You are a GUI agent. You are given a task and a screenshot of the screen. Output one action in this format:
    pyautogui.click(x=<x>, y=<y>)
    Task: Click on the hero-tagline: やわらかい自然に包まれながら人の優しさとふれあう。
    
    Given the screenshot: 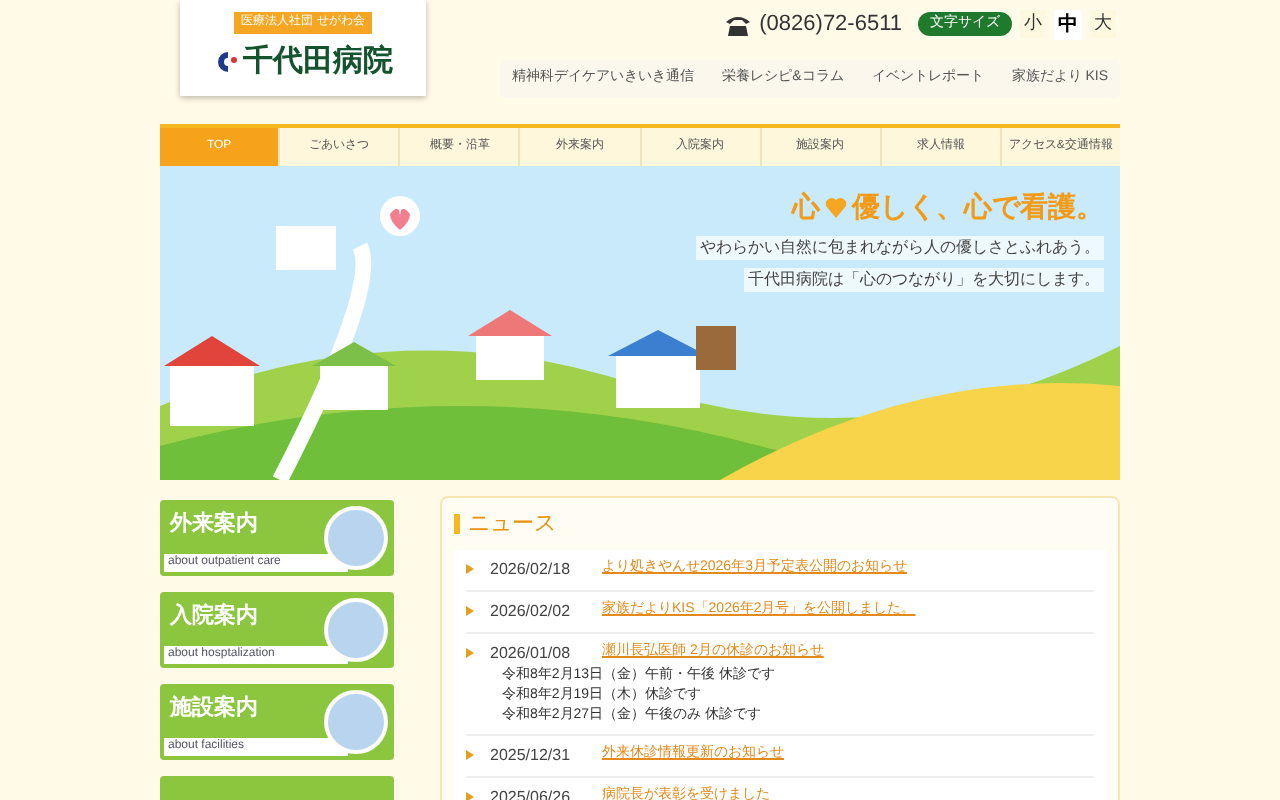 What is the action you would take?
    pyautogui.click(x=900, y=248)
    